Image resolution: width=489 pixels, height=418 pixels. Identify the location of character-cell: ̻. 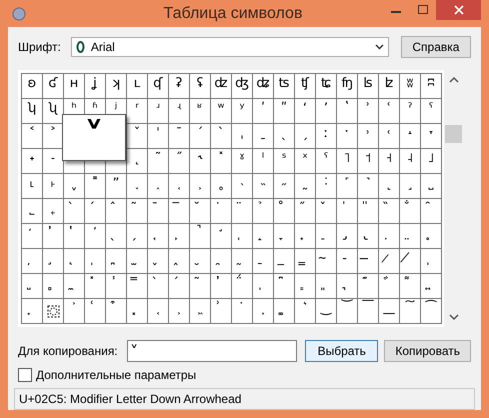
(53, 286).